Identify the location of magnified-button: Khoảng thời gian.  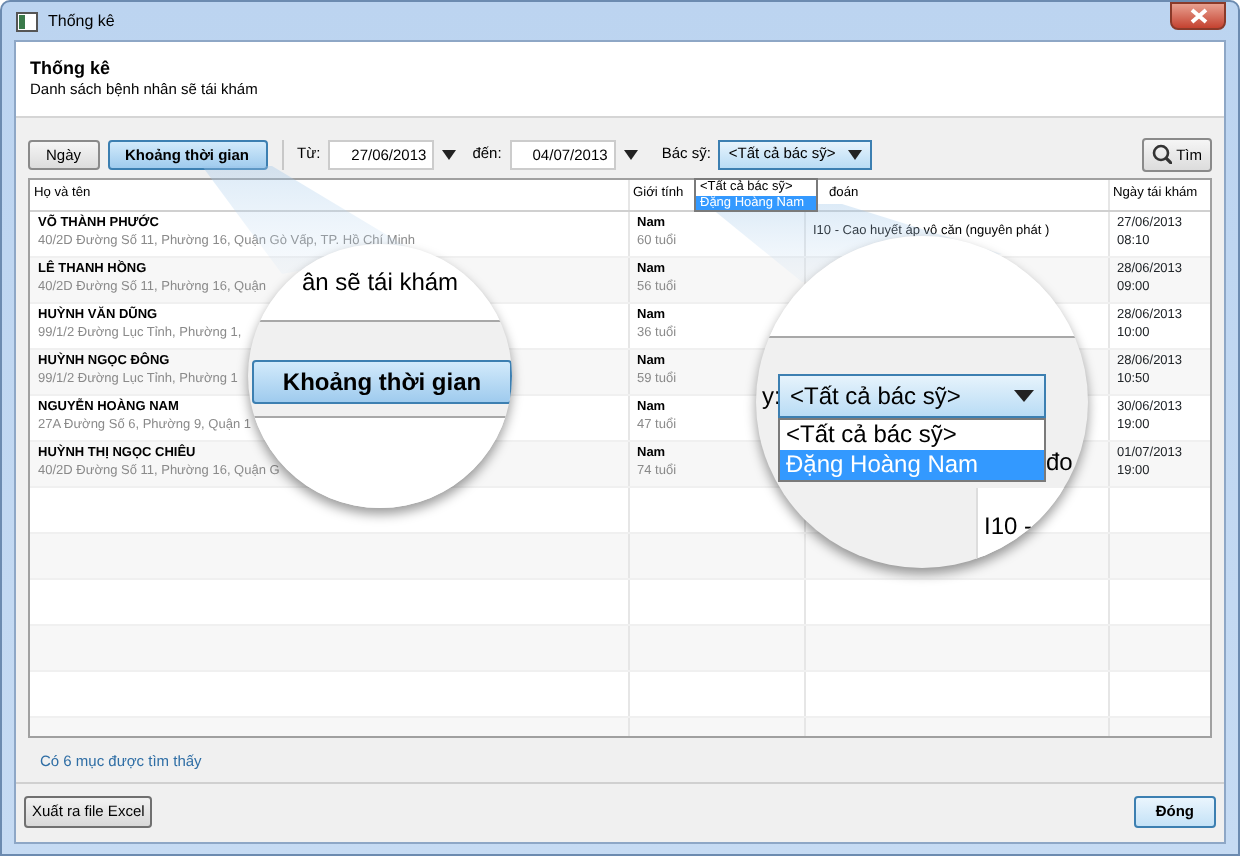
(382, 382).